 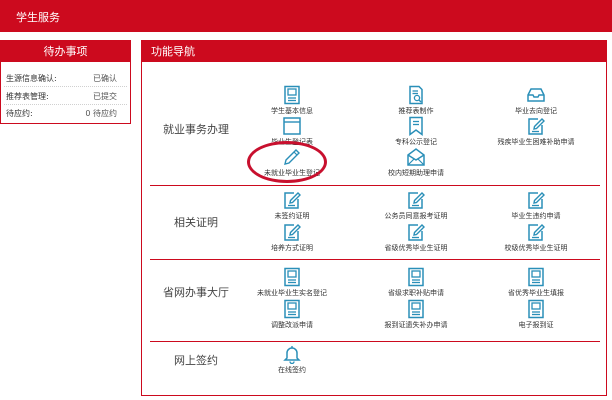 I want to click on highlight-circle-annotation, so click(x=287, y=162).